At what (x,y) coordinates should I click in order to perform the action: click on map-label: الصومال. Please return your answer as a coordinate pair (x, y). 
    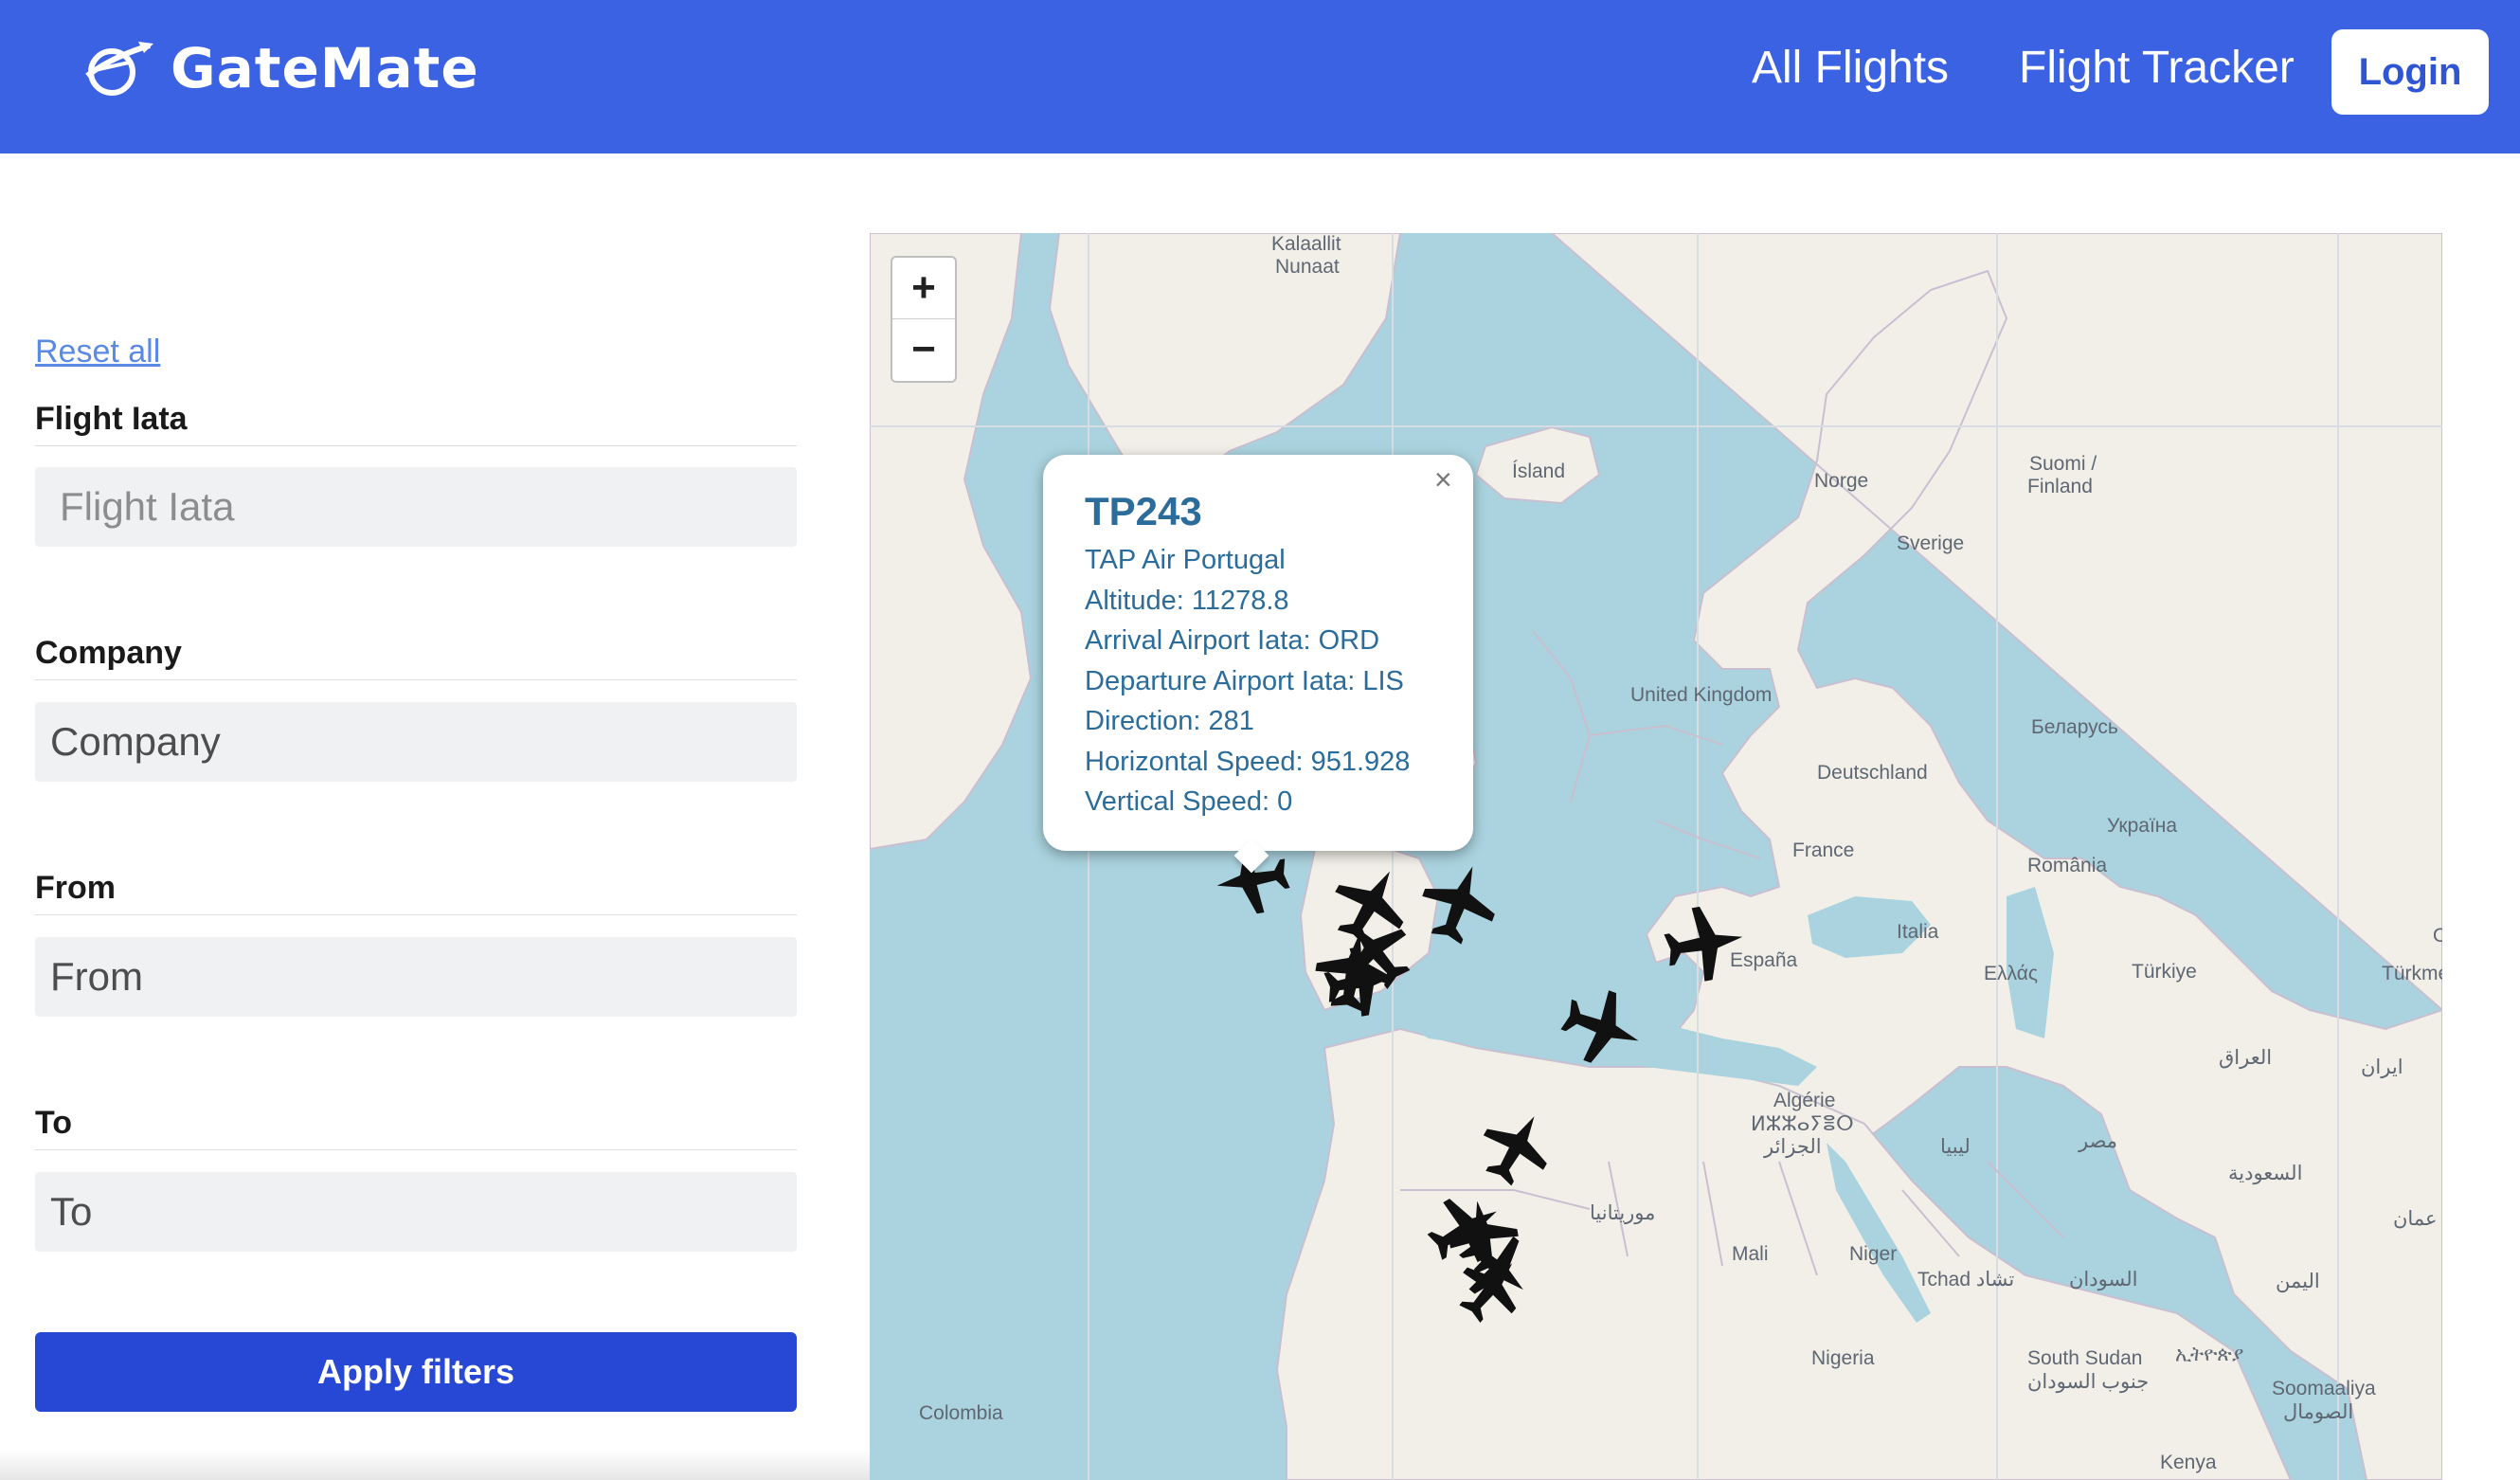
    Looking at the image, I should click on (2318, 1412).